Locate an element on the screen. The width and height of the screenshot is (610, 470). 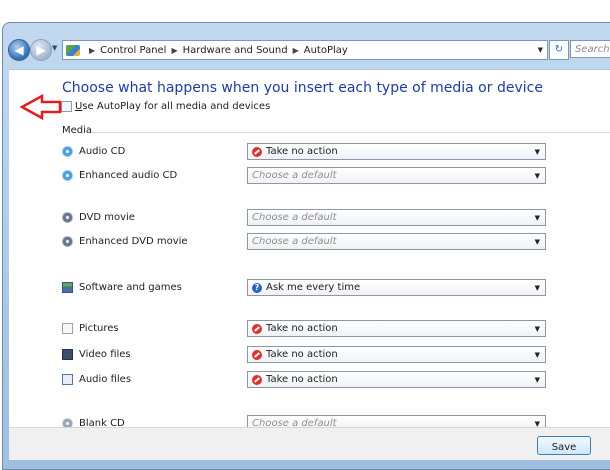
recent-pages-dropdown-icon: ▼ is located at coordinates (54, 48).